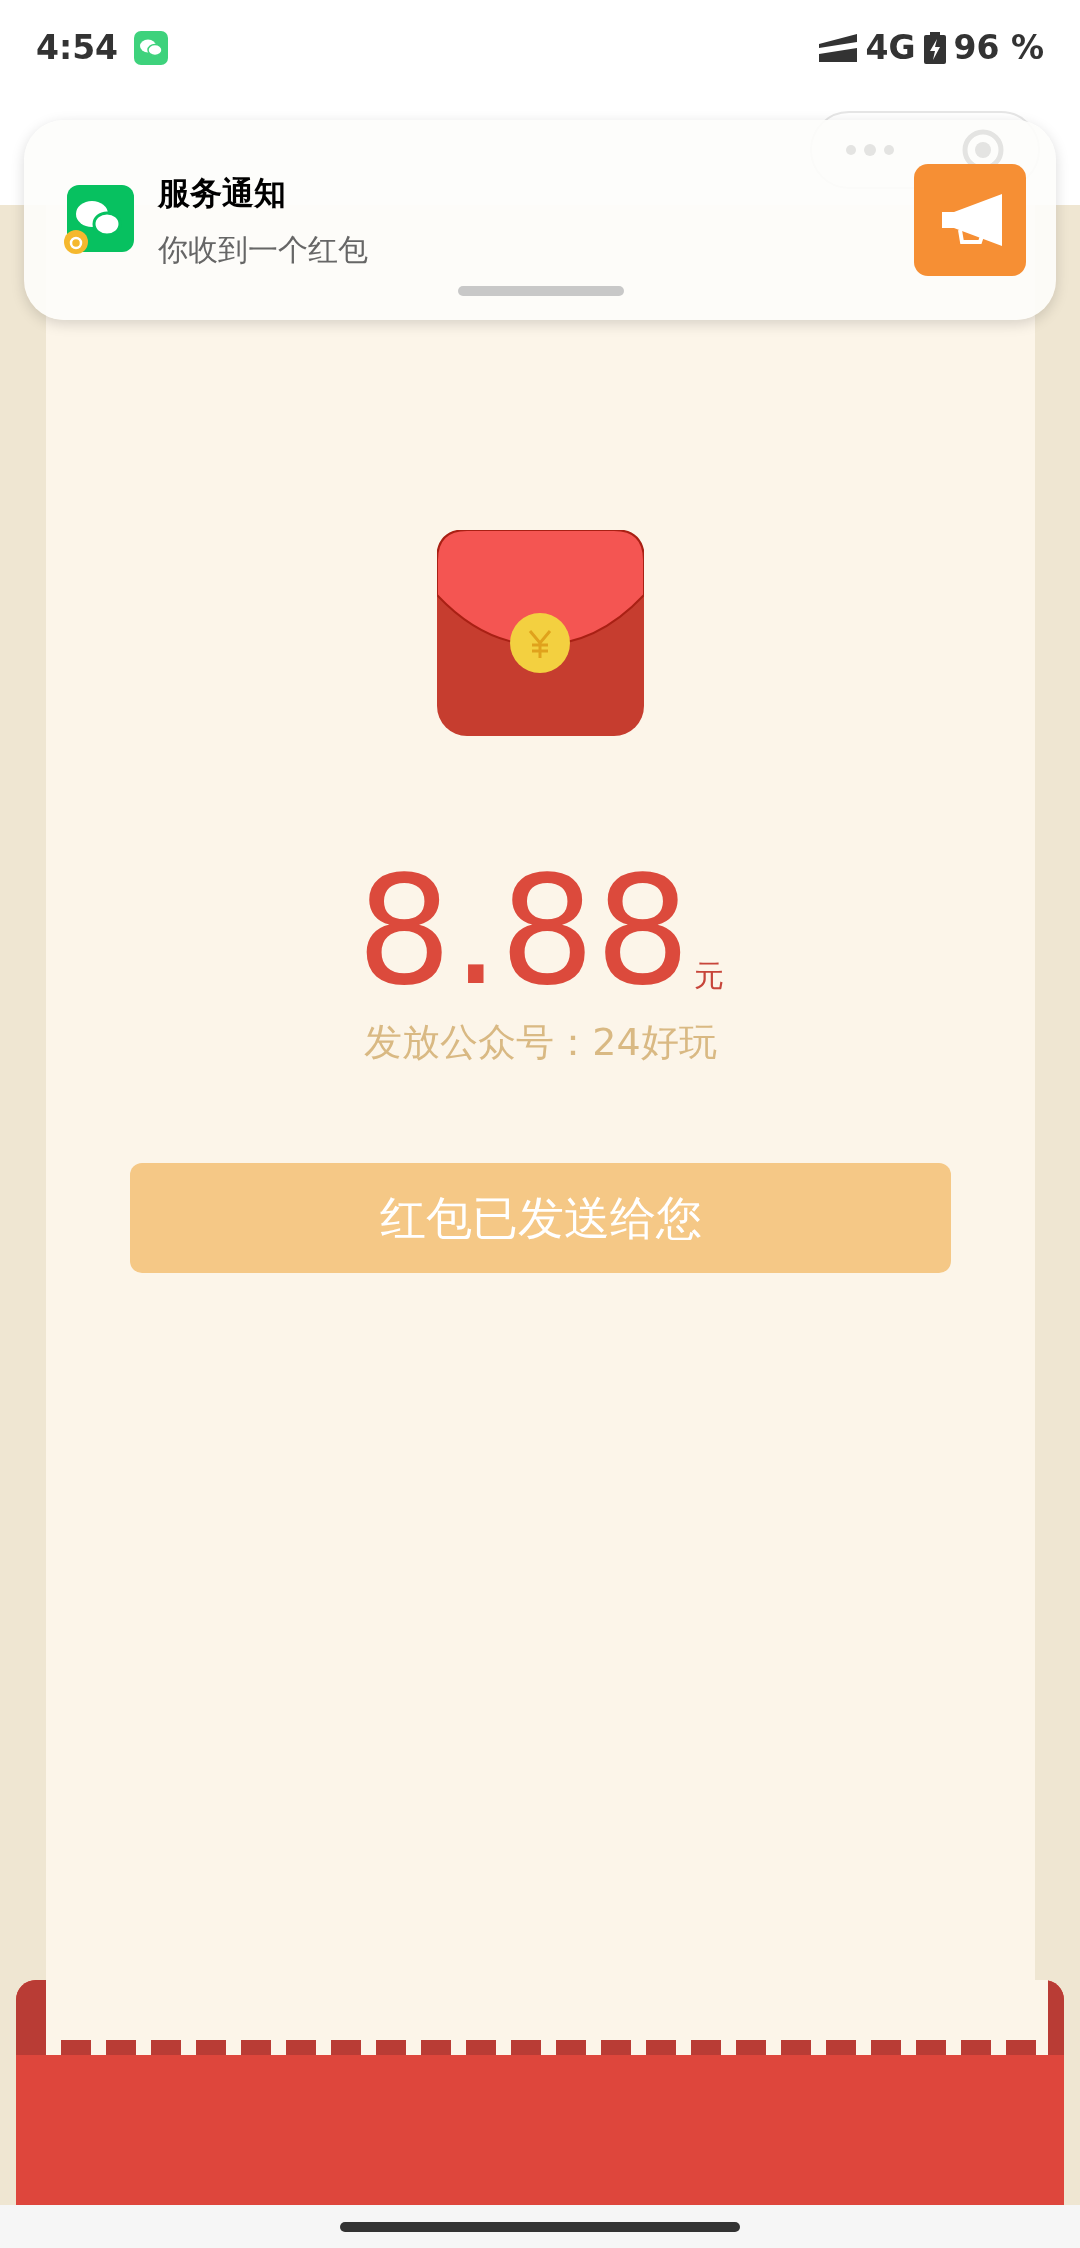 This screenshot has width=1080, height=2248. I want to click on currency-unit: 元, so click(709, 976).